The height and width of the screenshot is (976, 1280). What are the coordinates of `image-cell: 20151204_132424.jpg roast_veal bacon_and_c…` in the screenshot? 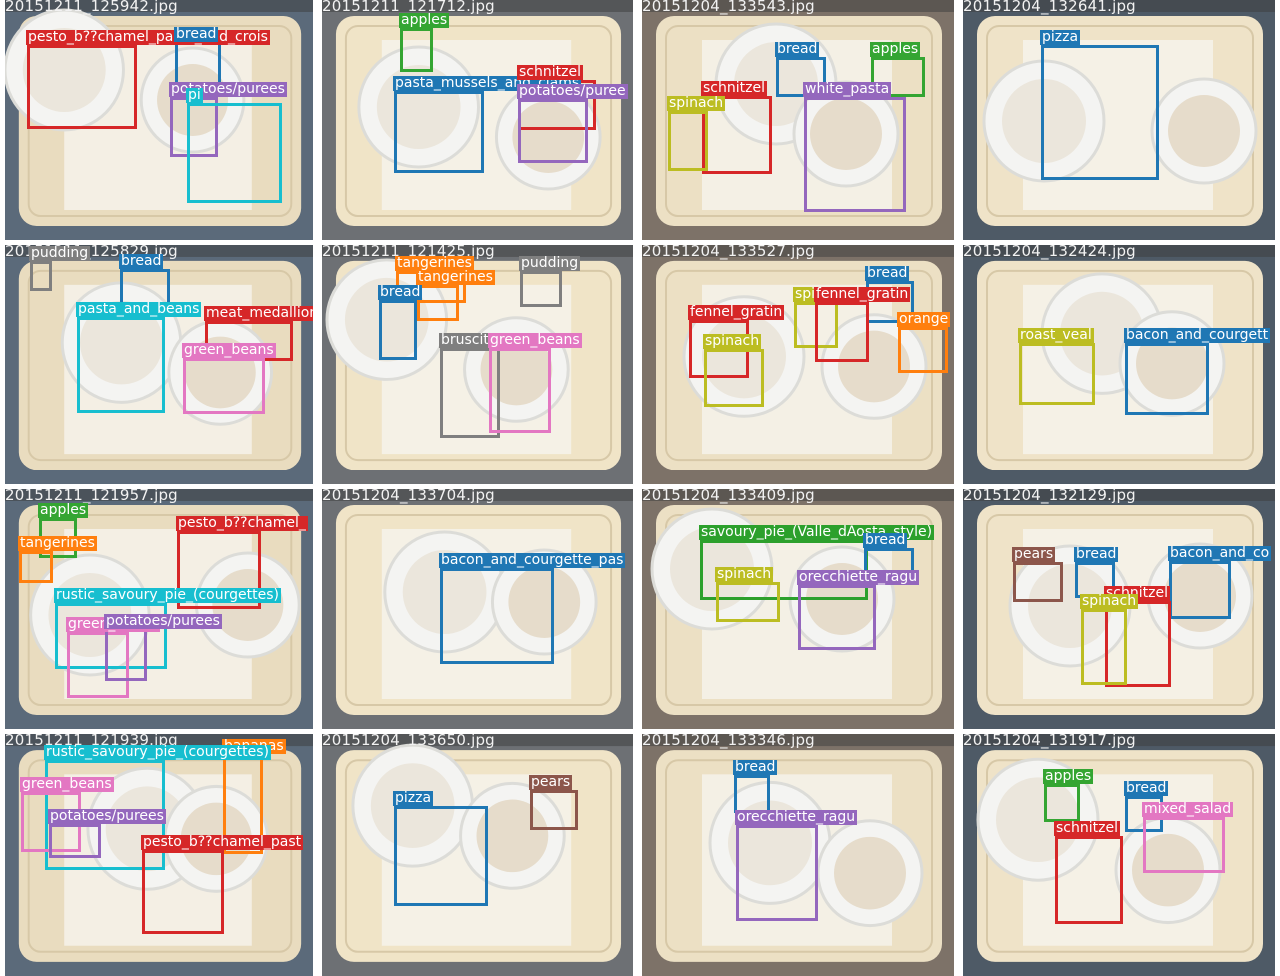 It's located at (1119, 364).